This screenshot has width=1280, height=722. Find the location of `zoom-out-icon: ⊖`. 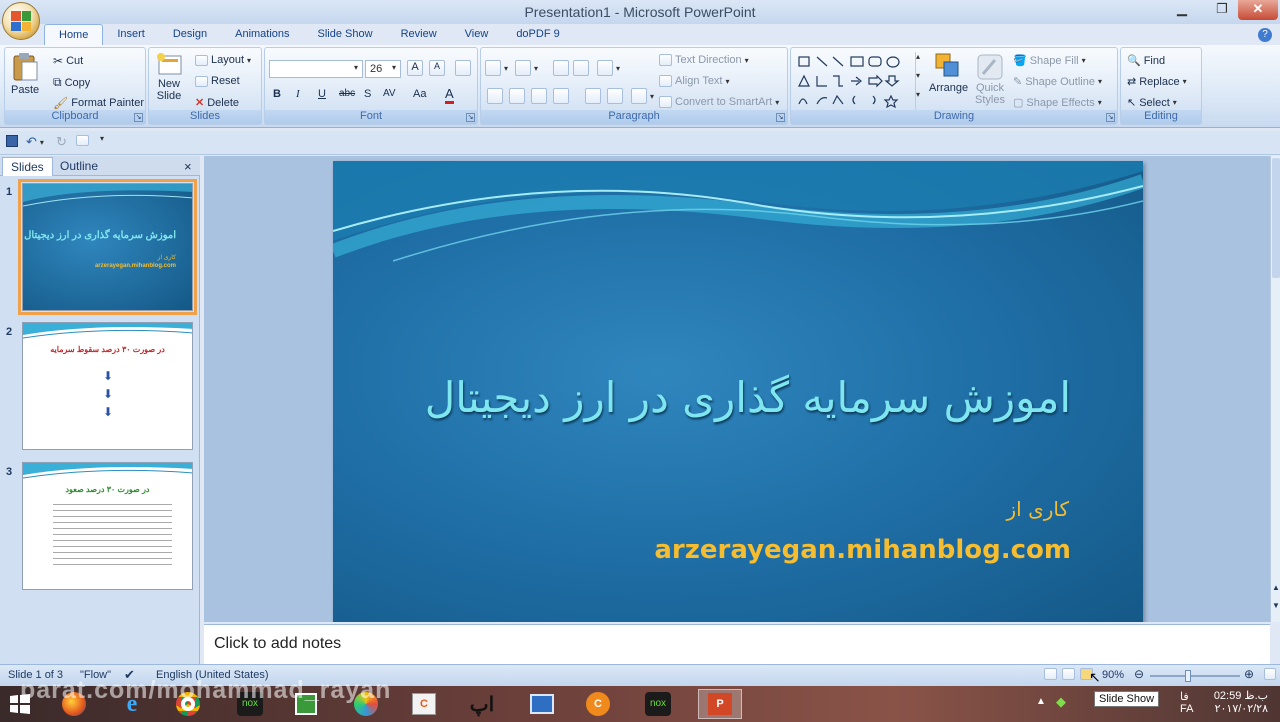

zoom-out-icon: ⊖ is located at coordinates (1139, 674).